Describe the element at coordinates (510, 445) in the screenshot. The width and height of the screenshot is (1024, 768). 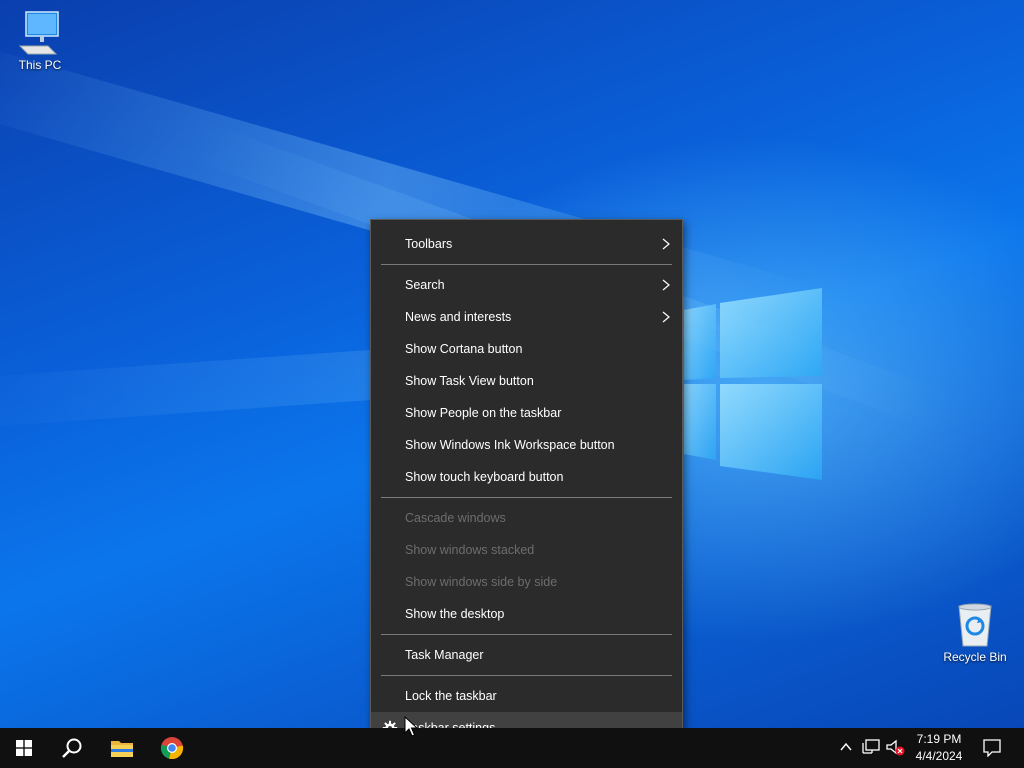
I see `menu-item-label: Show Windows Ink Workspace button` at that location.